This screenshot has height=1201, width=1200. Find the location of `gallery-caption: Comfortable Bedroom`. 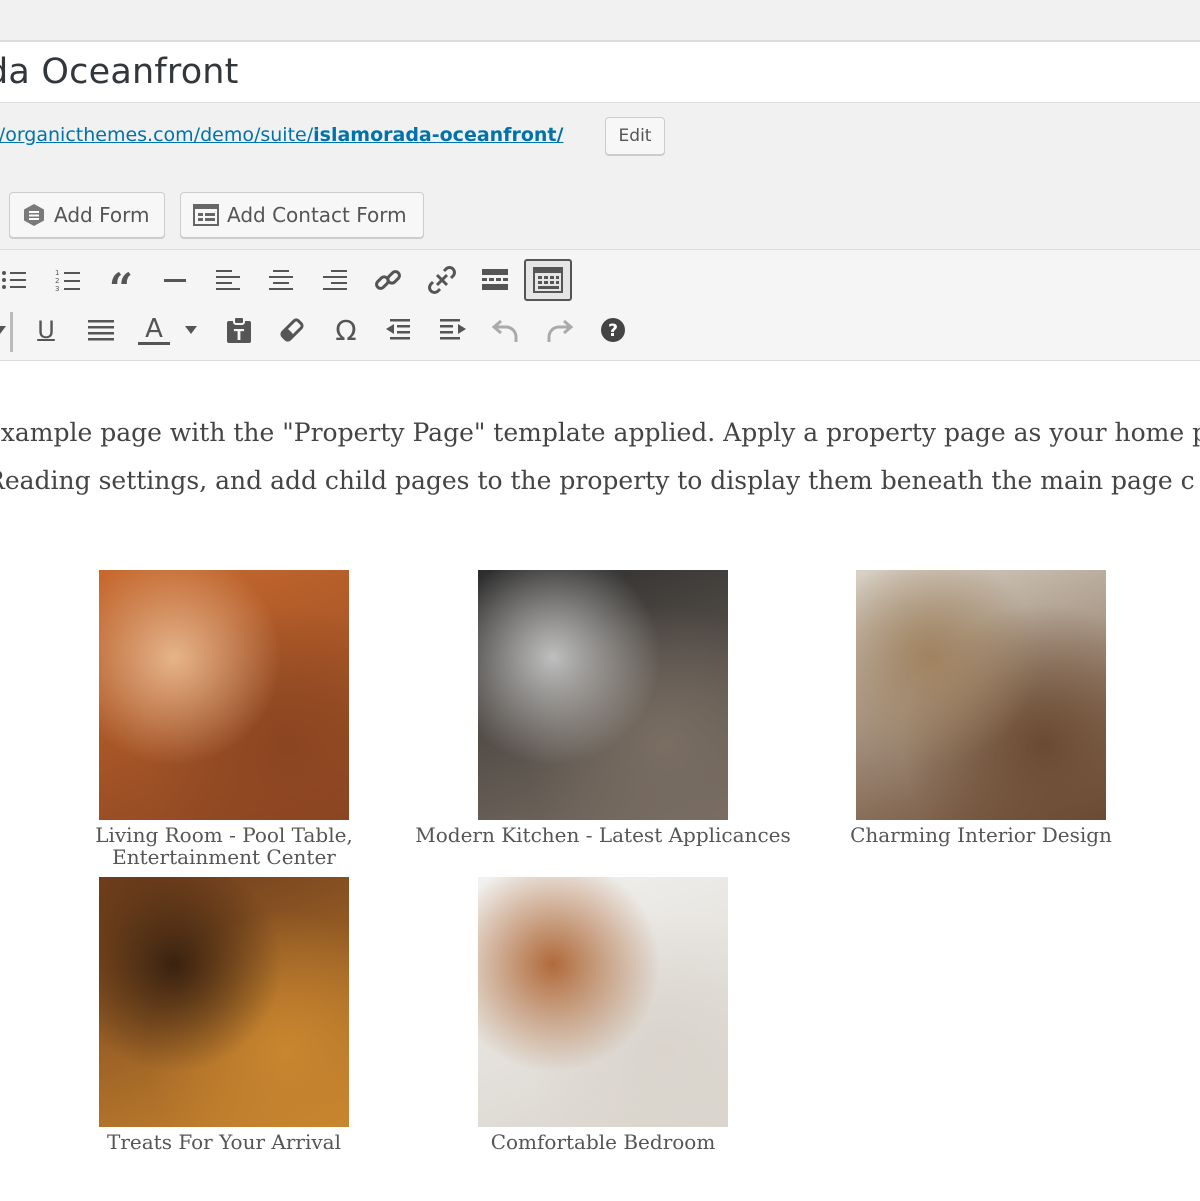

gallery-caption: Comfortable Bedroom is located at coordinates (603, 1142).